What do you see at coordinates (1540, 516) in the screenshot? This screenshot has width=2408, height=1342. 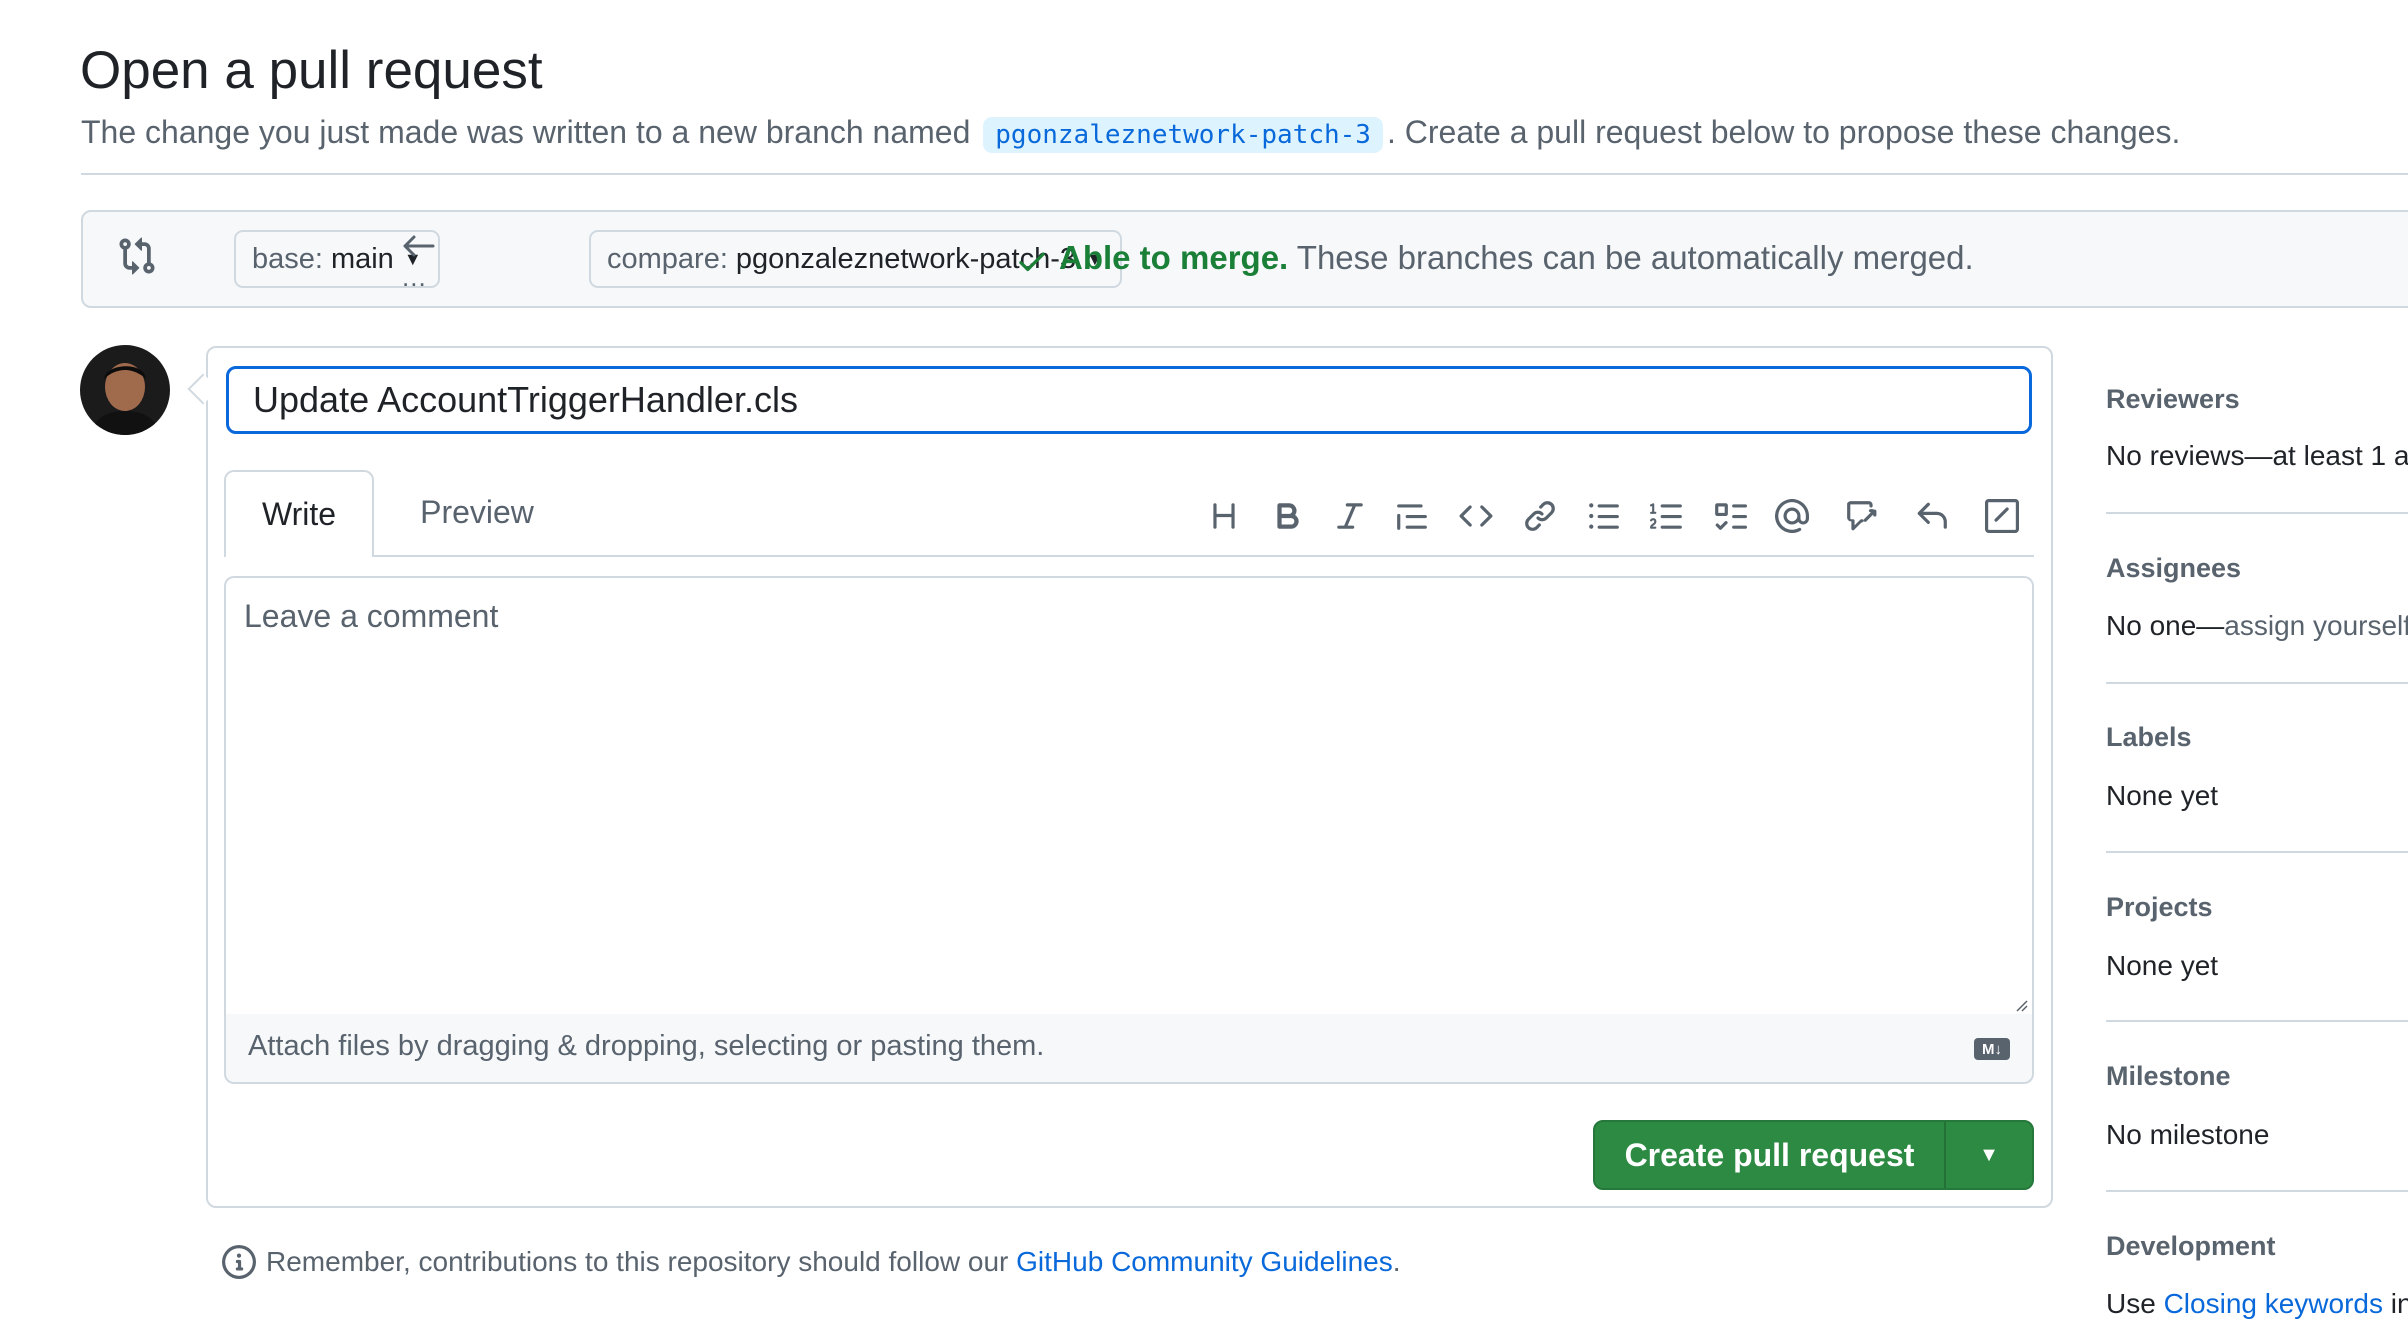 I see `link-icon` at bounding box center [1540, 516].